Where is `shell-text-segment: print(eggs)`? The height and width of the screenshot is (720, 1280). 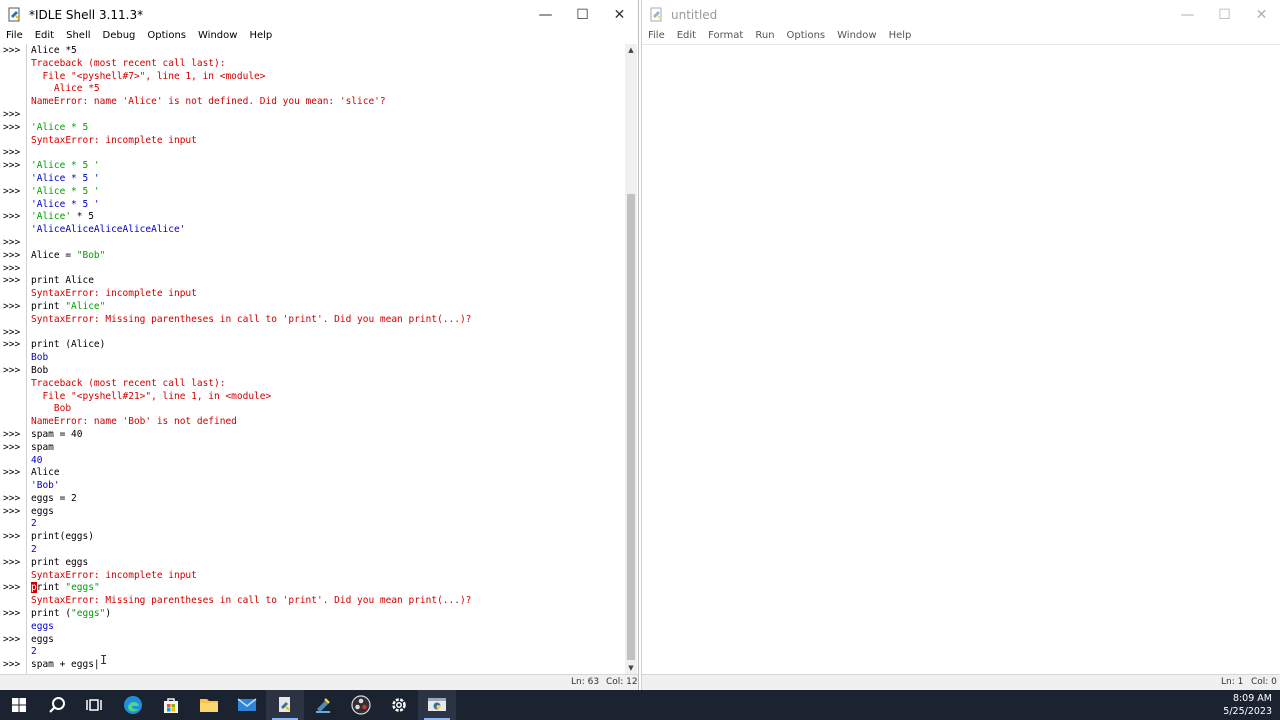
shell-text-segment: print(eggs) is located at coordinates (62, 537).